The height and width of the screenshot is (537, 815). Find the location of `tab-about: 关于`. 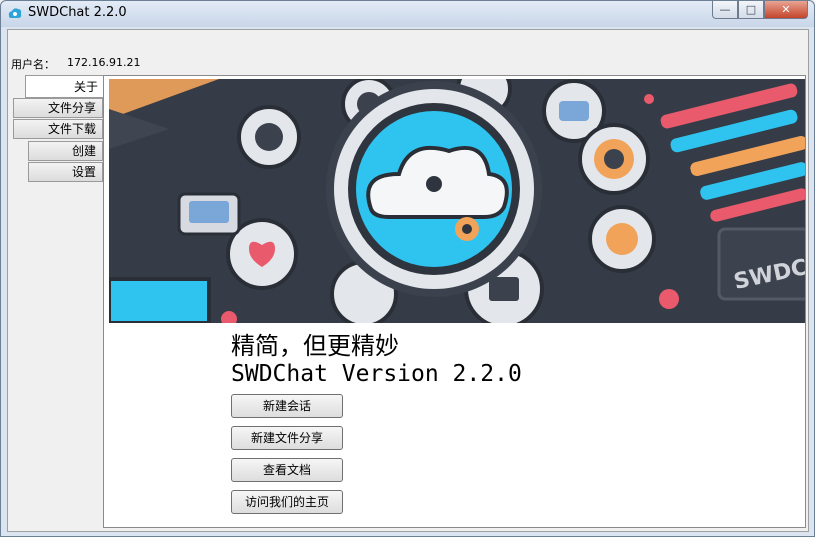

tab-about: 关于 is located at coordinates (64, 86).